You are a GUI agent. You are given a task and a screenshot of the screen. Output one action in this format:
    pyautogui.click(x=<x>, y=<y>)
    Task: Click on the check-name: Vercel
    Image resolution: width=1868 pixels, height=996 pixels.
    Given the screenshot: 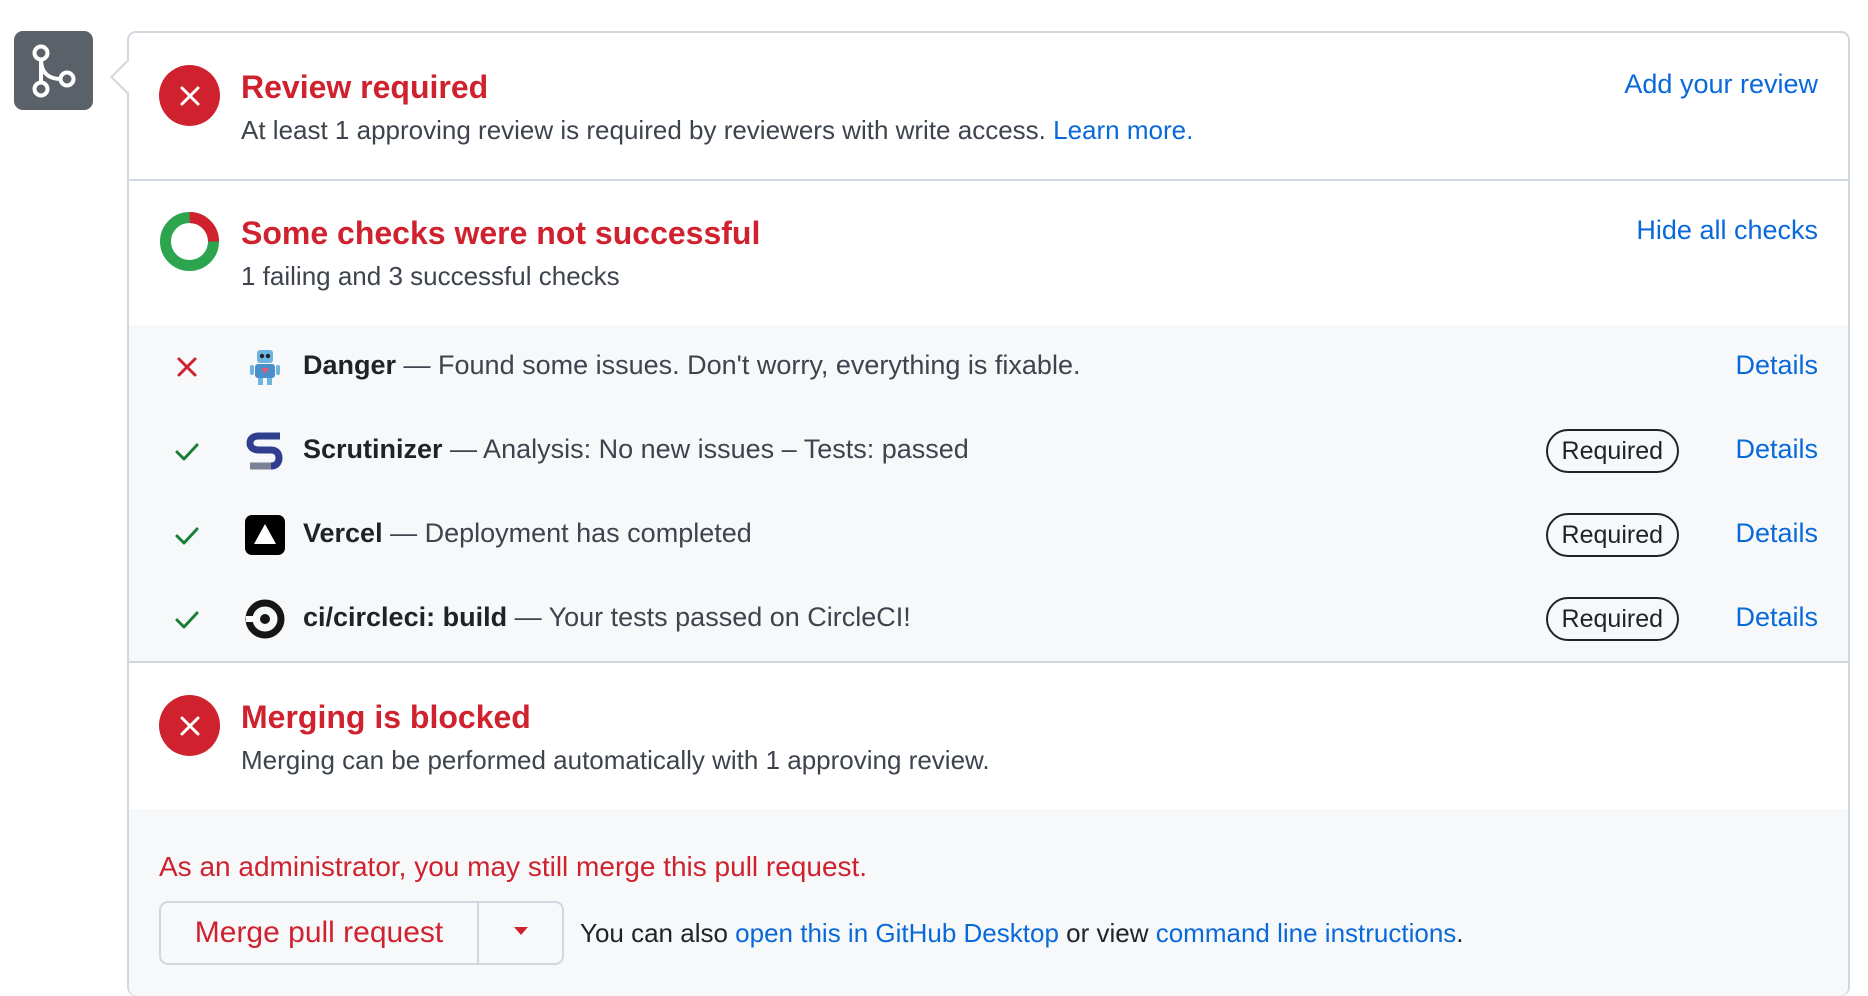 What is the action you would take?
    pyautogui.click(x=343, y=533)
    